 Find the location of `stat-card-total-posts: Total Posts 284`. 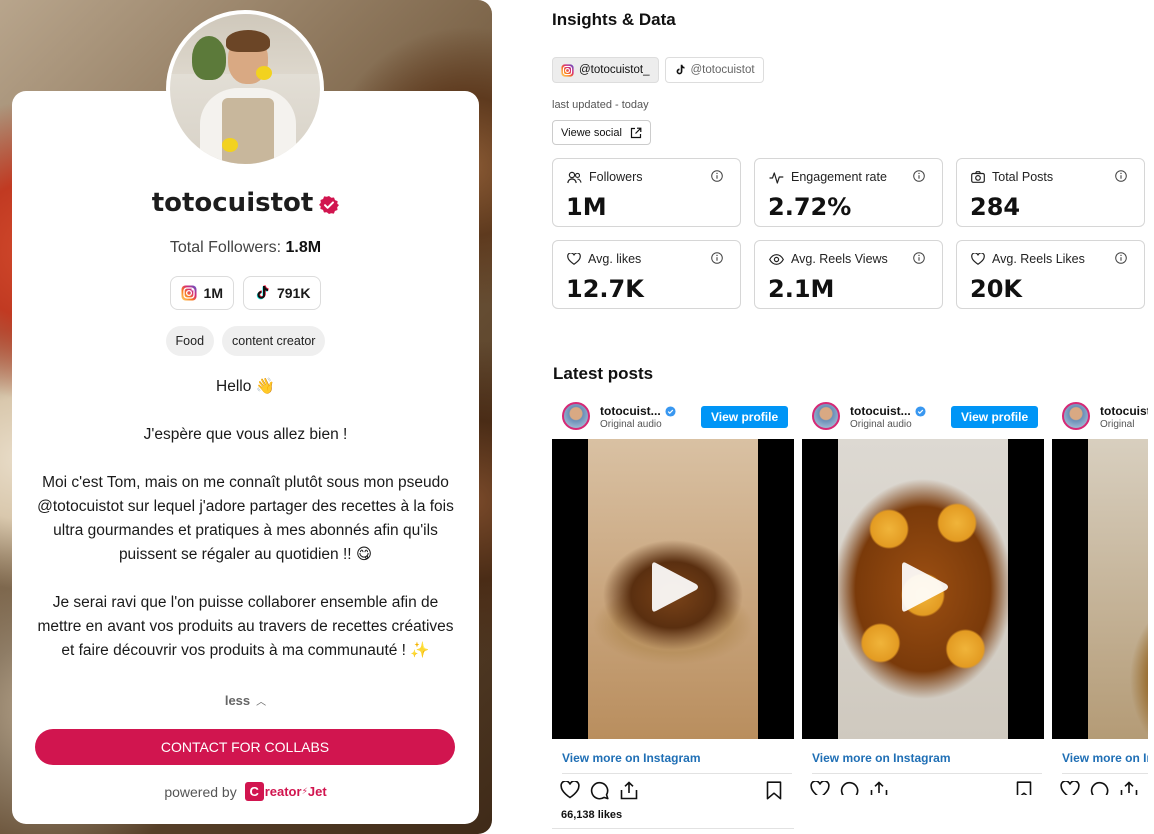

stat-card-total-posts: Total Posts 284 is located at coordinates (1050, 192).